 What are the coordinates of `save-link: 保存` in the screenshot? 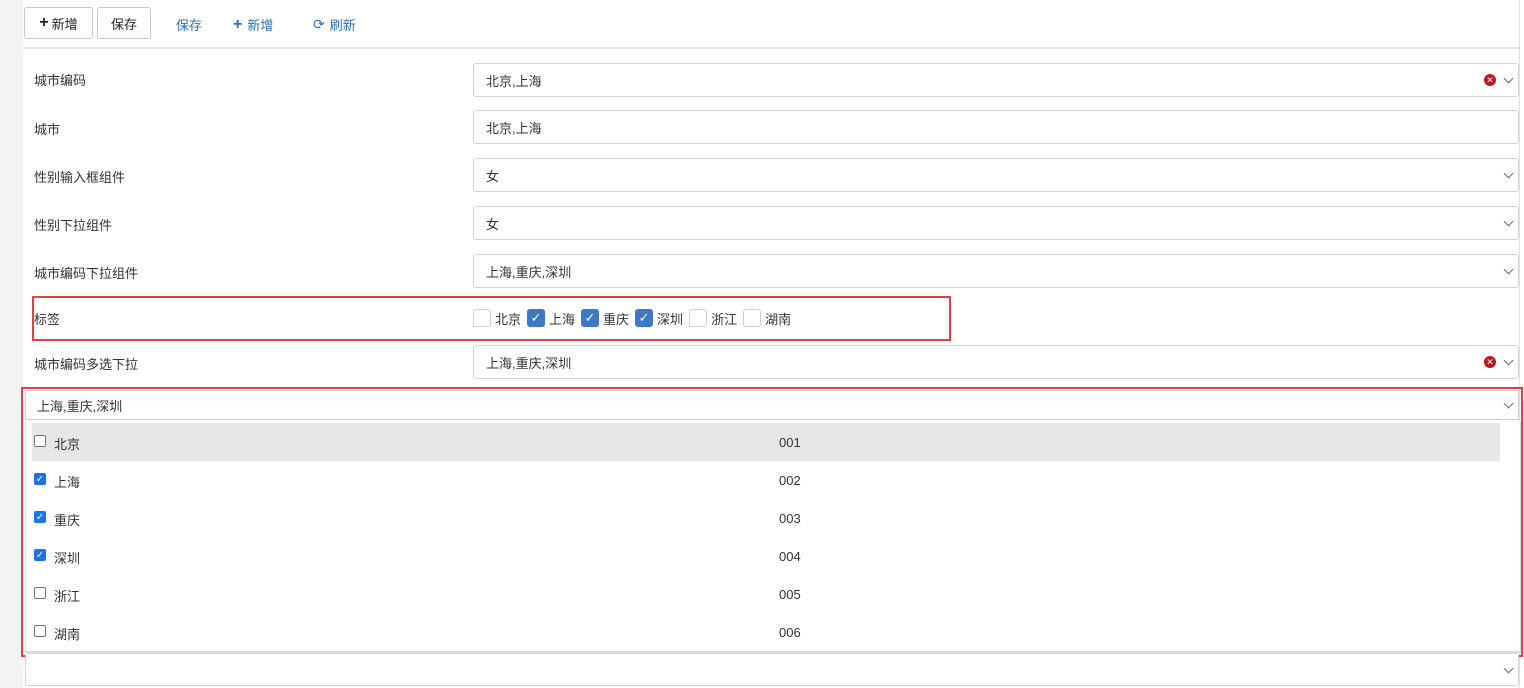 It's located at (189, 24).